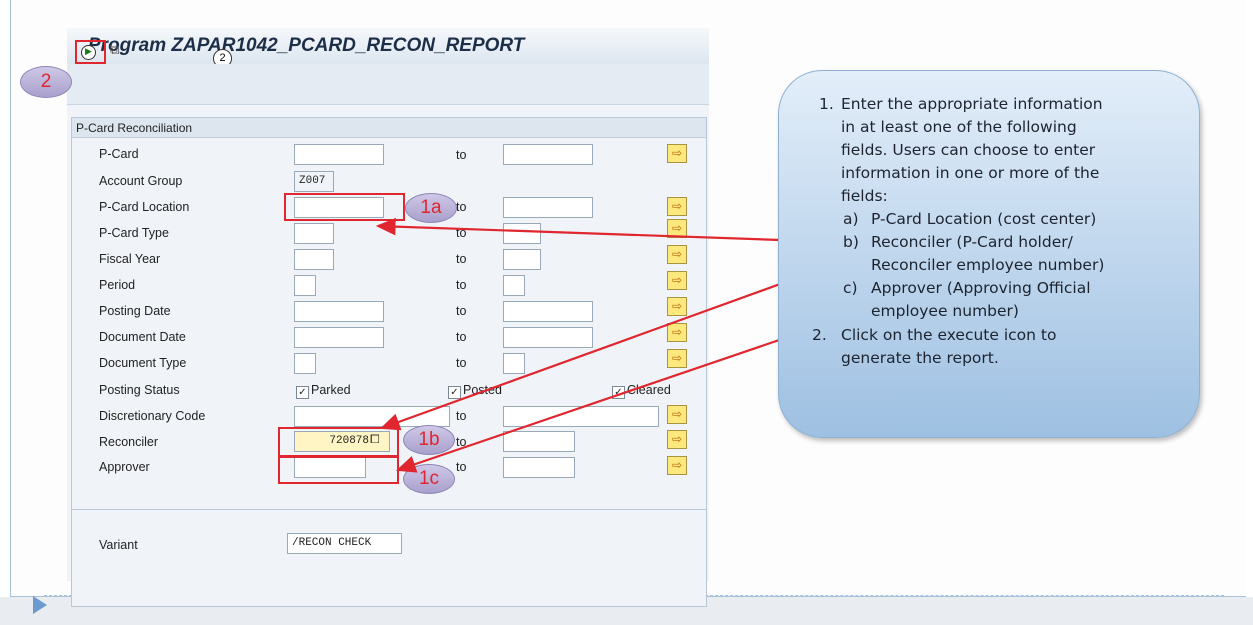  What do you see at coordinates (522, 259) in the screenshot?
I see `fiscal-year-to-input` at bounding box center [522, 259].